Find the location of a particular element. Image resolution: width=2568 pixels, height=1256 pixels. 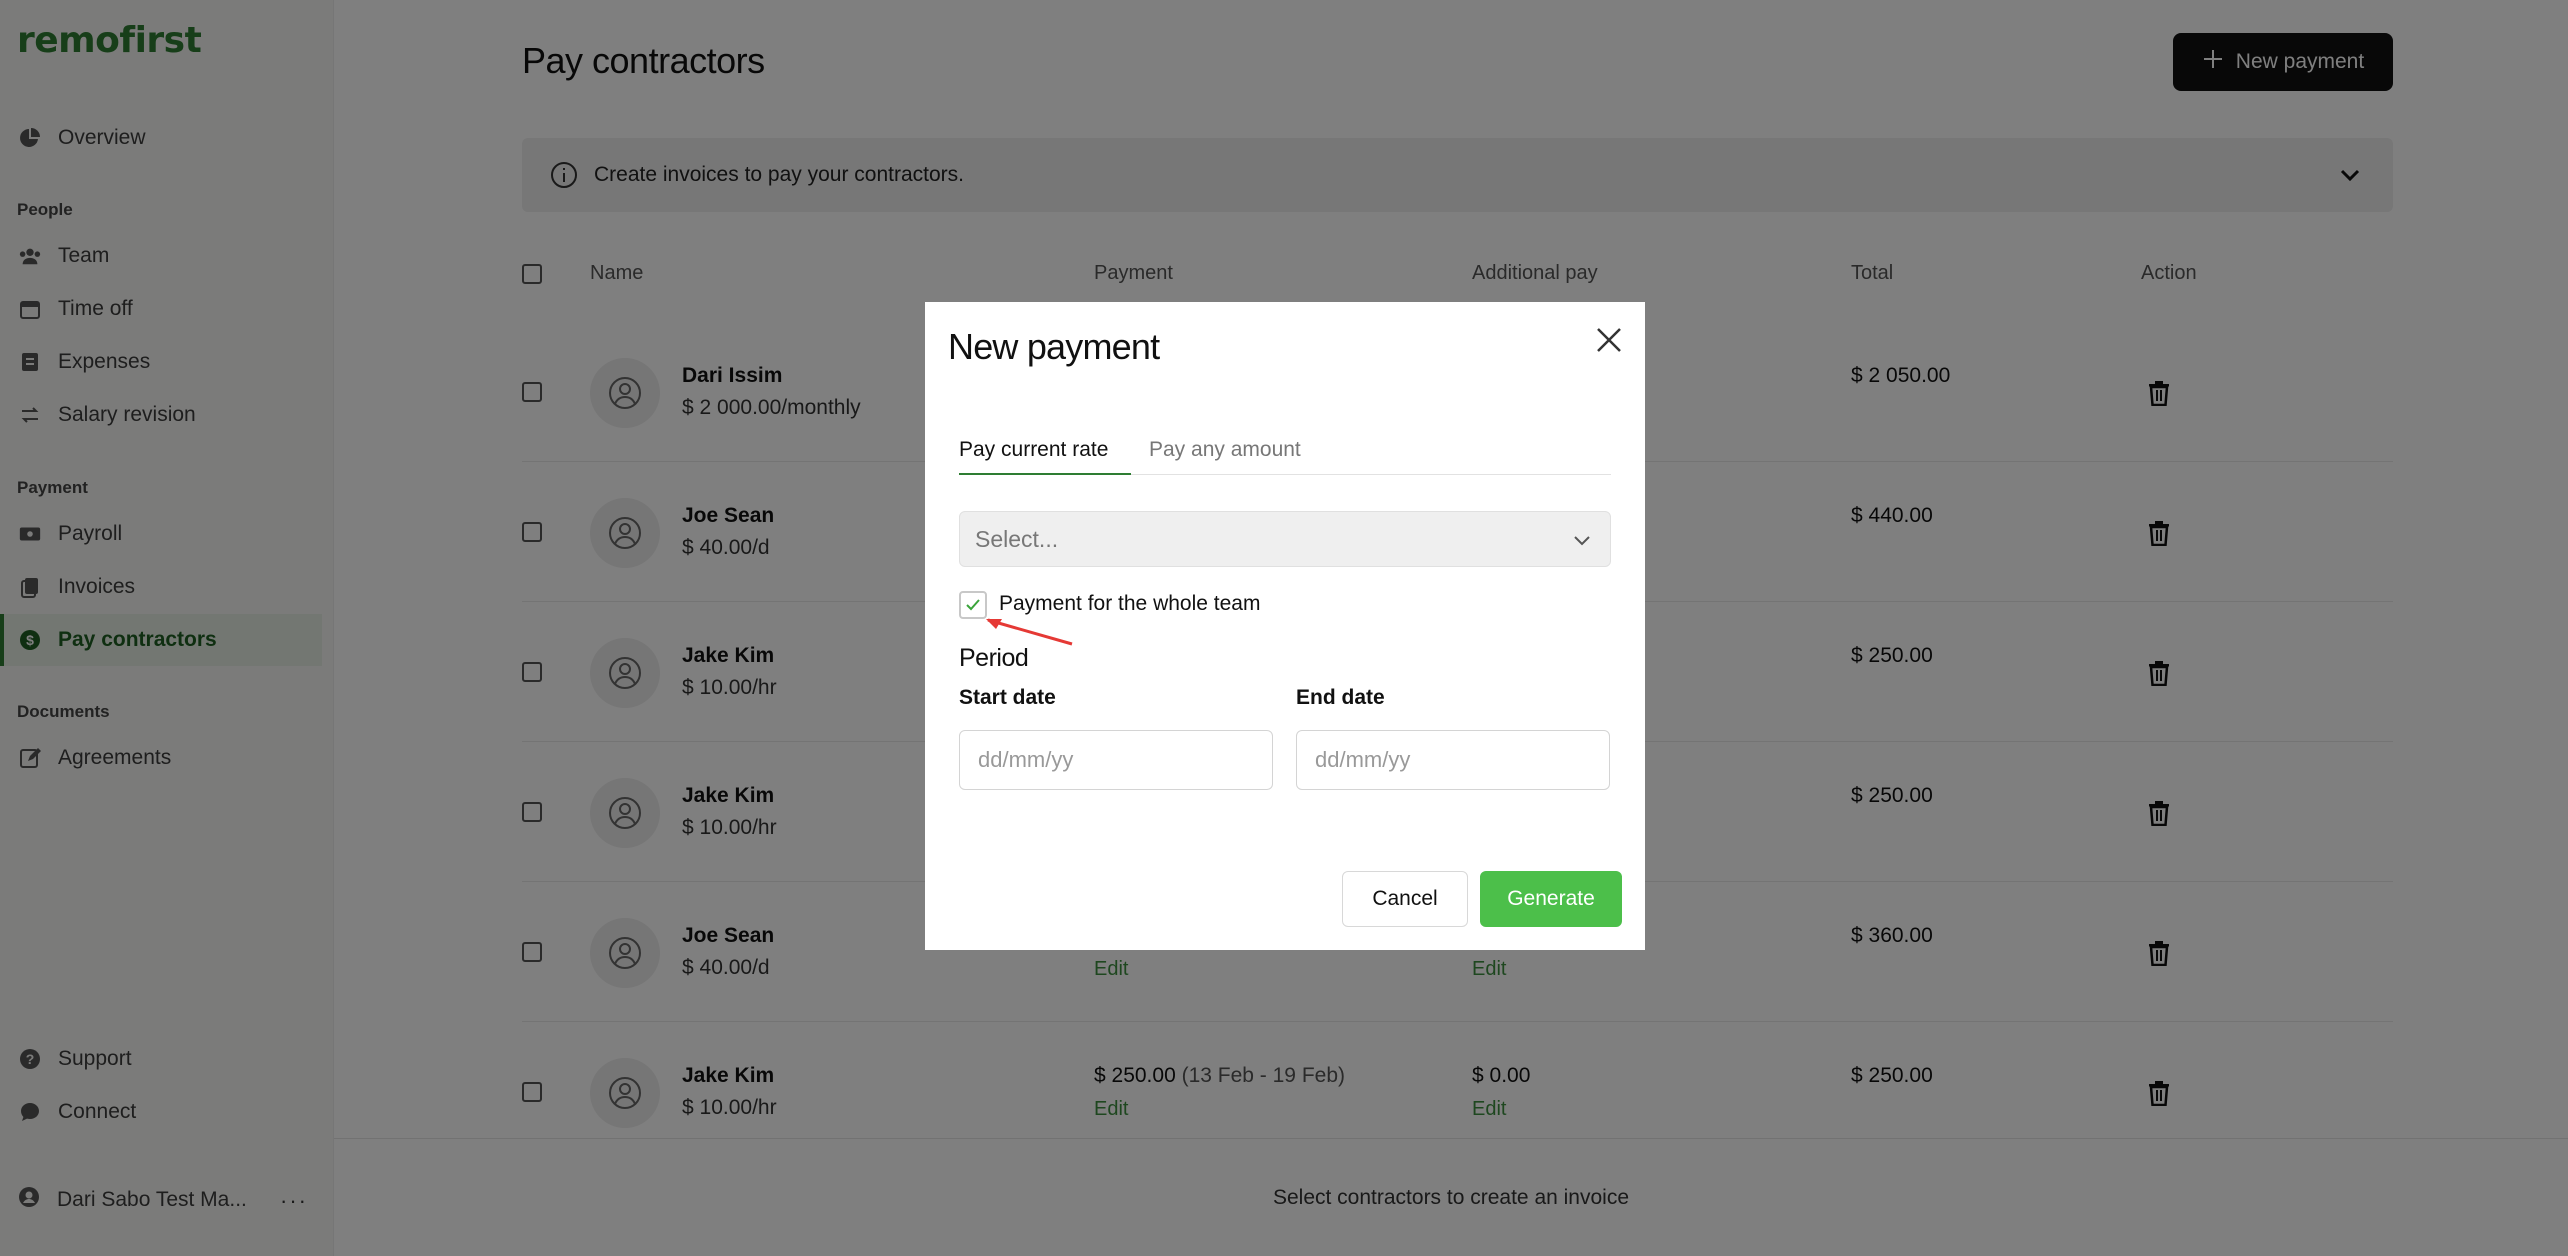

tab-pay-any-amount: Pay any amount is located at coordinates (1225, 450).